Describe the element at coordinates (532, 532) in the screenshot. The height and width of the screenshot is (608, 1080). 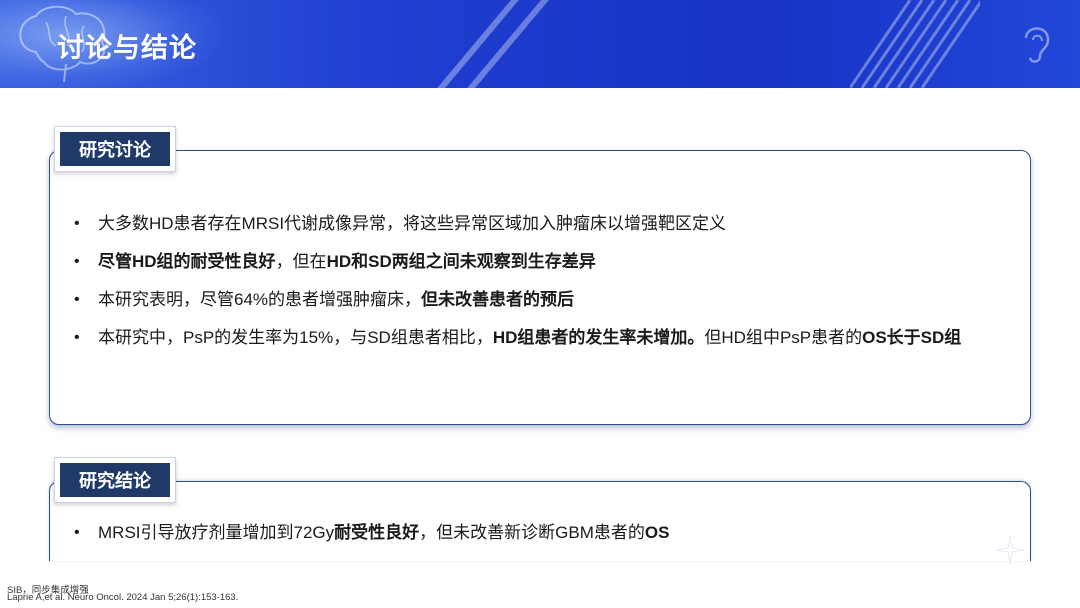
I see `bullet-text: ，但未改善新诊断GBM患者的` at that location.